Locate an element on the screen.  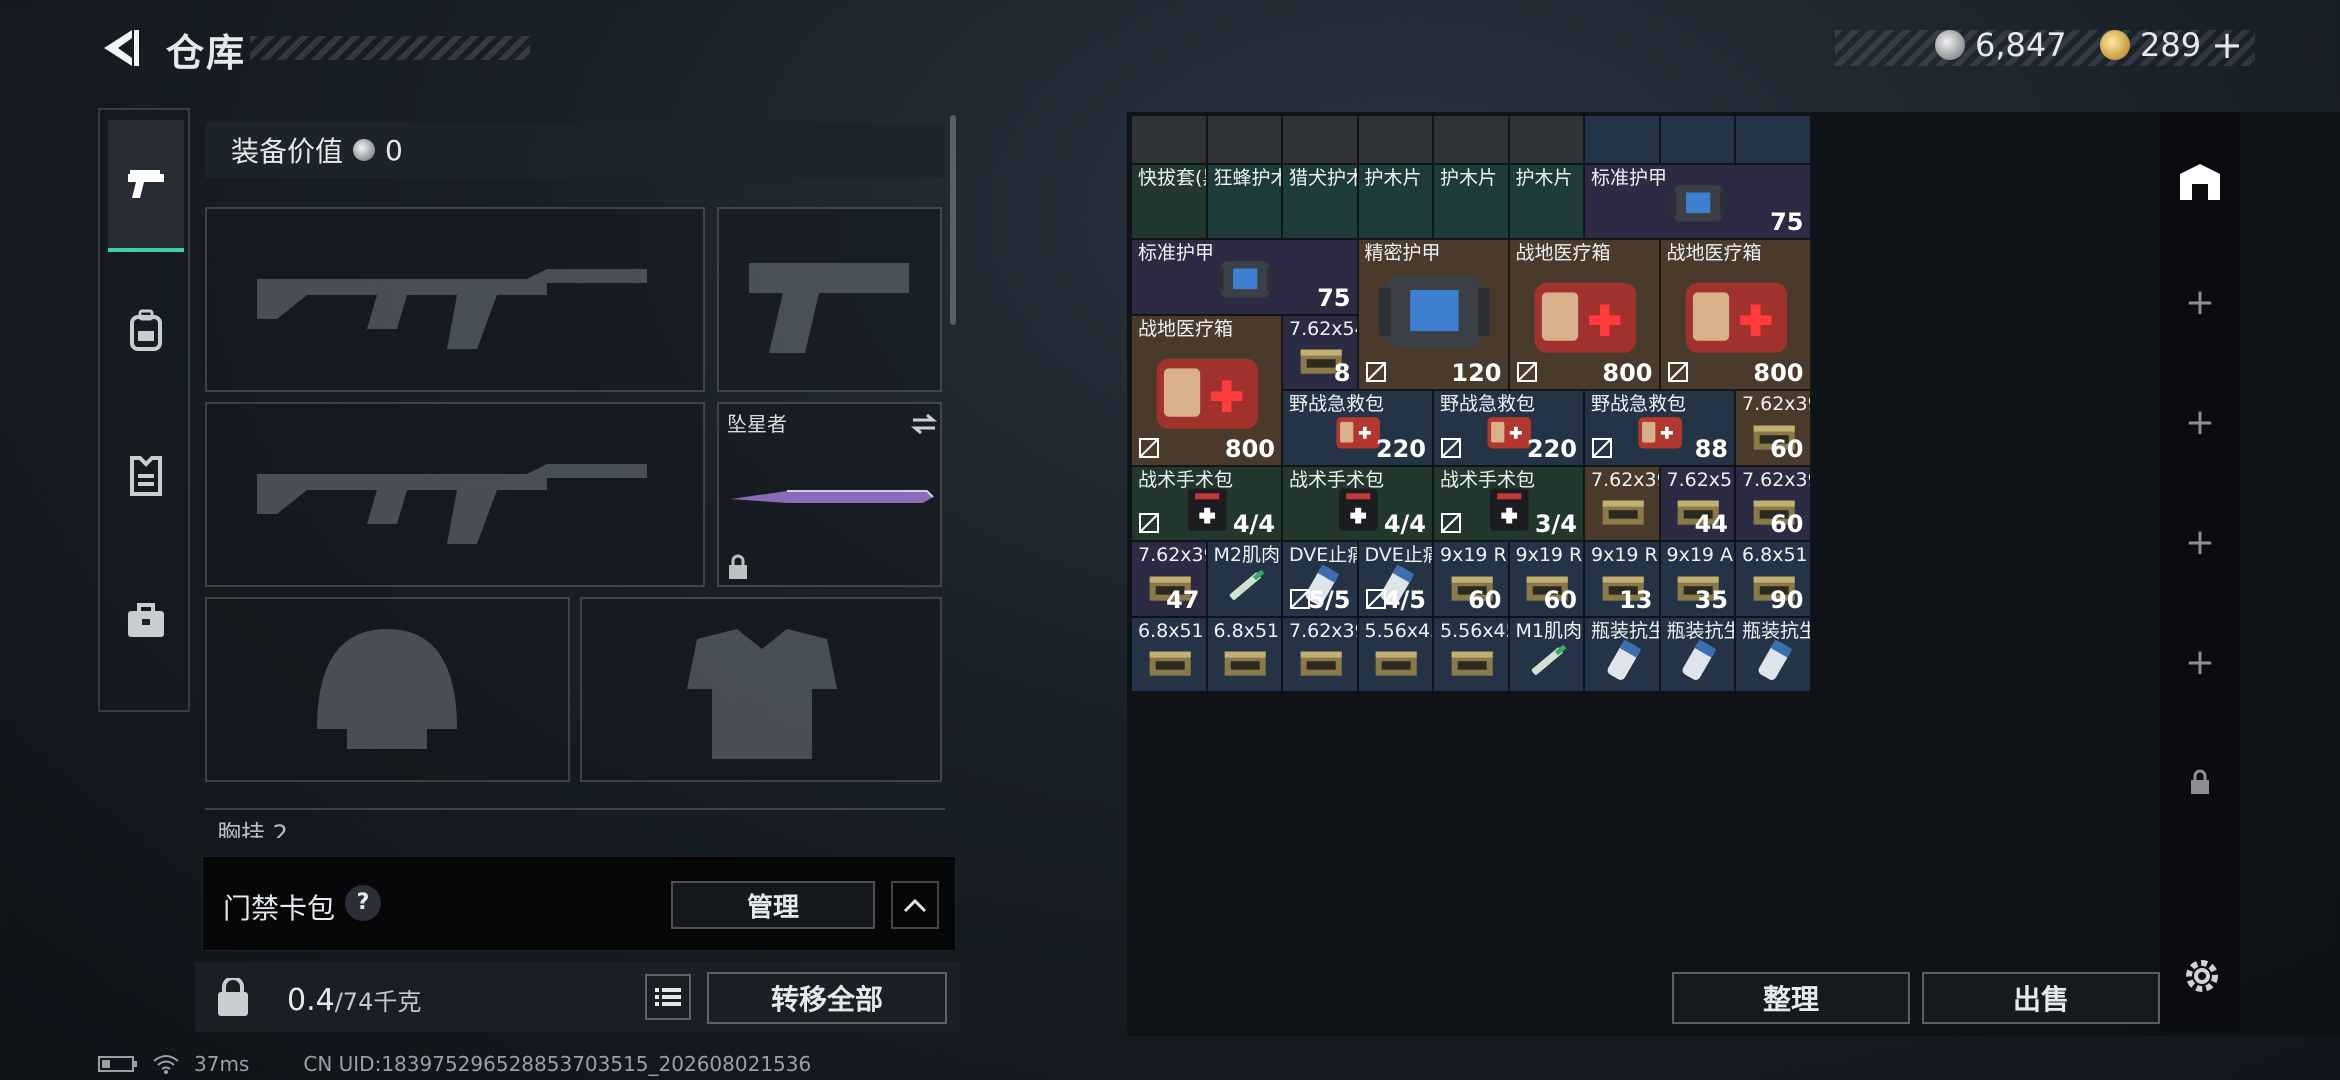
manage-button: 管理 is located at coordinates (773, 905).